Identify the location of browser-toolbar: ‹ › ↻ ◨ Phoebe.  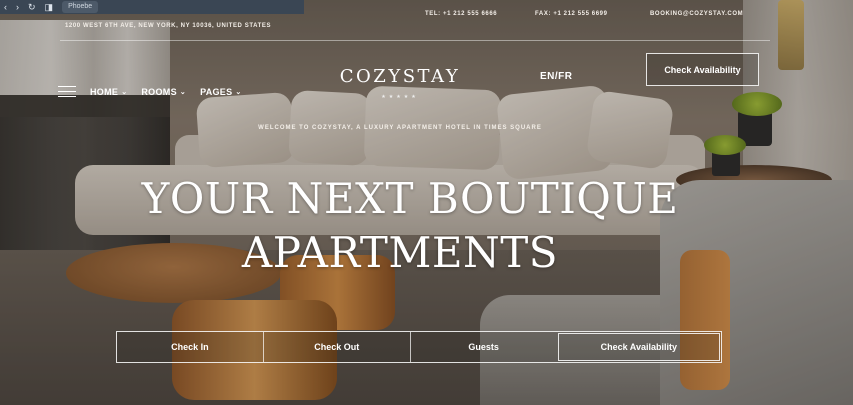
(152, 7).